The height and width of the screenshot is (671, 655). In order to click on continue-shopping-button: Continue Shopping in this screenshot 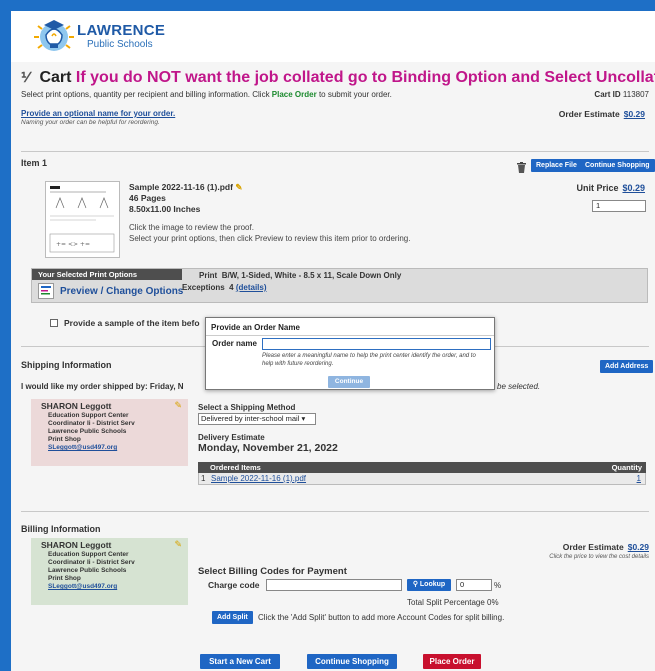, I will do `click(617, 165)`.